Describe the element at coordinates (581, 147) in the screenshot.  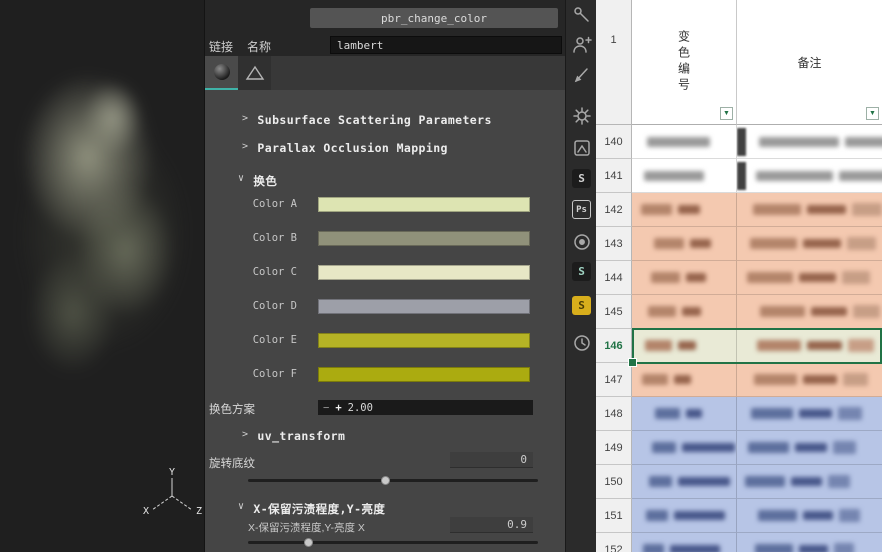
I see `frame-icon` at that location.